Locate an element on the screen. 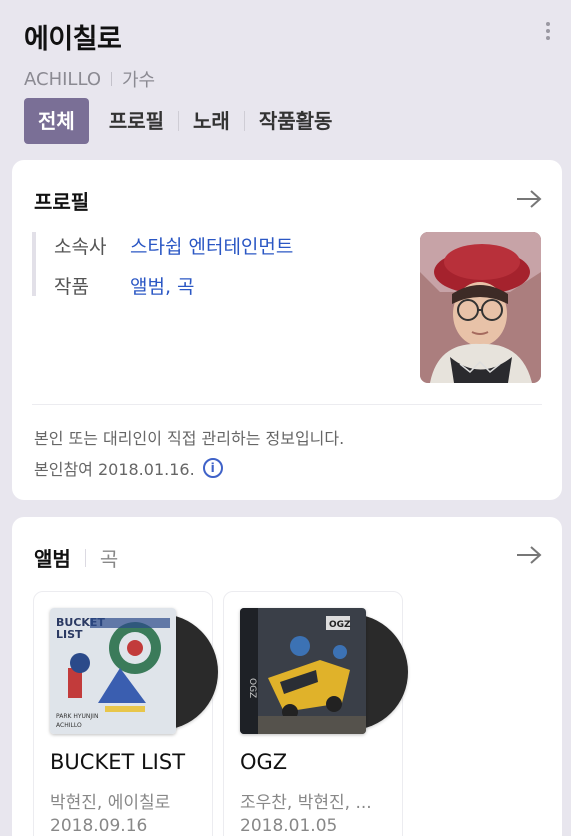 The width and height of the screenshot is (571, 836). svg-text: ACHILLO is located at coordinates (69, 725).